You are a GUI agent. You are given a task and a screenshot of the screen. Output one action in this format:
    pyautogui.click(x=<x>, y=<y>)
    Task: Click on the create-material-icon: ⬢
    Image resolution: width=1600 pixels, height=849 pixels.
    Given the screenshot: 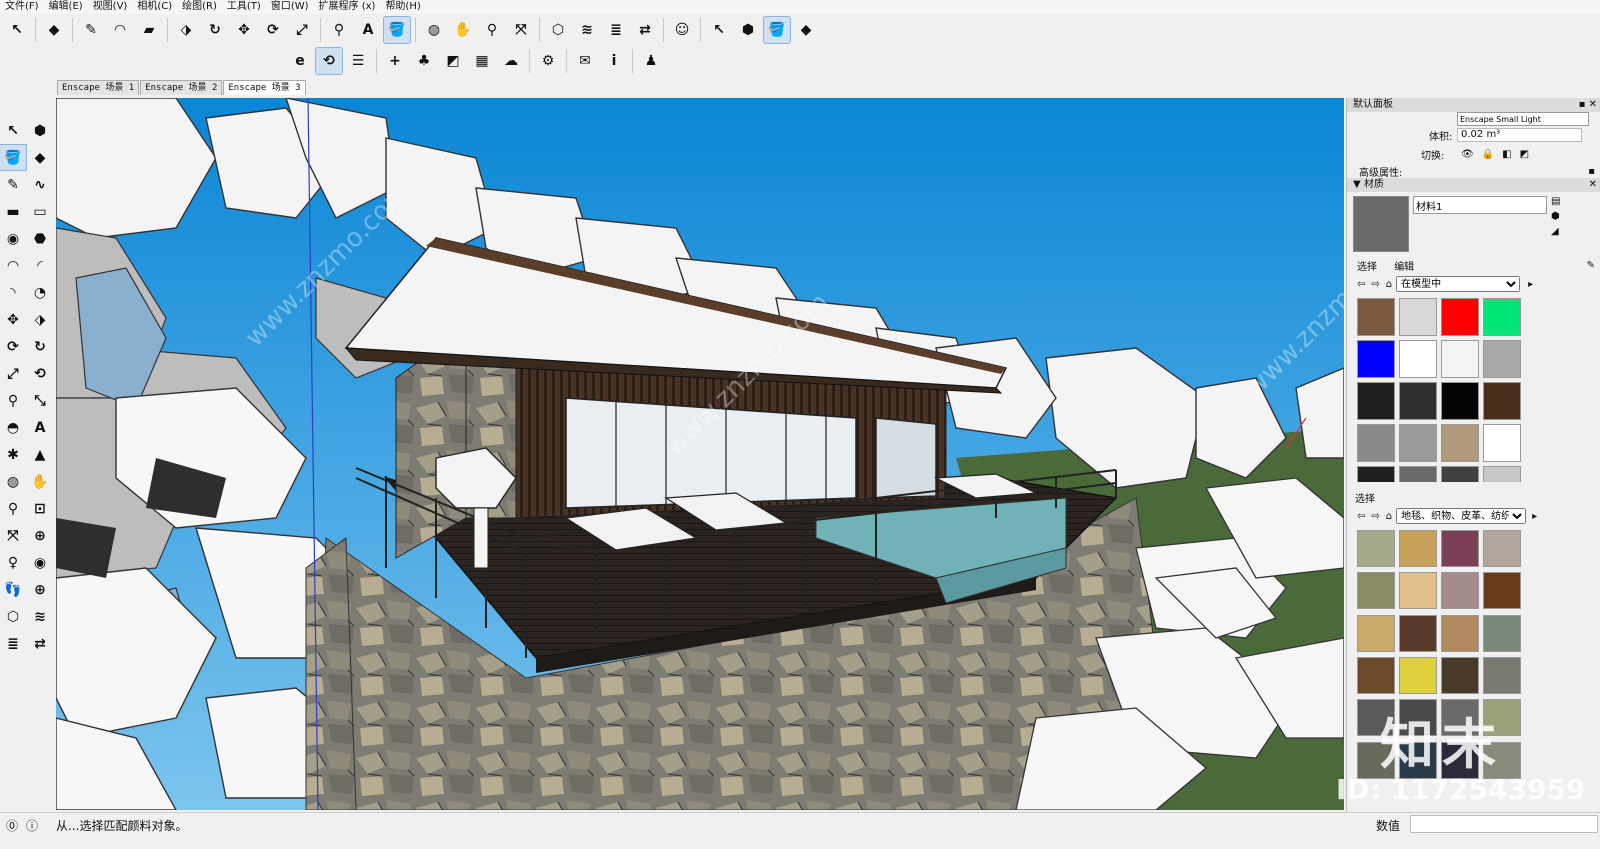 What is the action you would take?
    pyautogui.click(x=1555, y=216)
    